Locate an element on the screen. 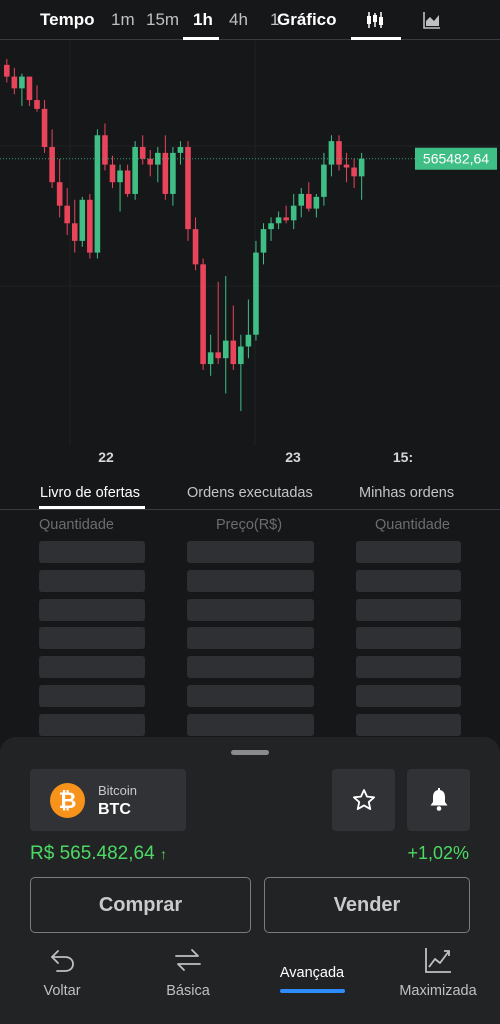 This screenshot has height=1024, width=500. current-price: R$ 565.482,64 ↑ is located at coordinates (98, 854).